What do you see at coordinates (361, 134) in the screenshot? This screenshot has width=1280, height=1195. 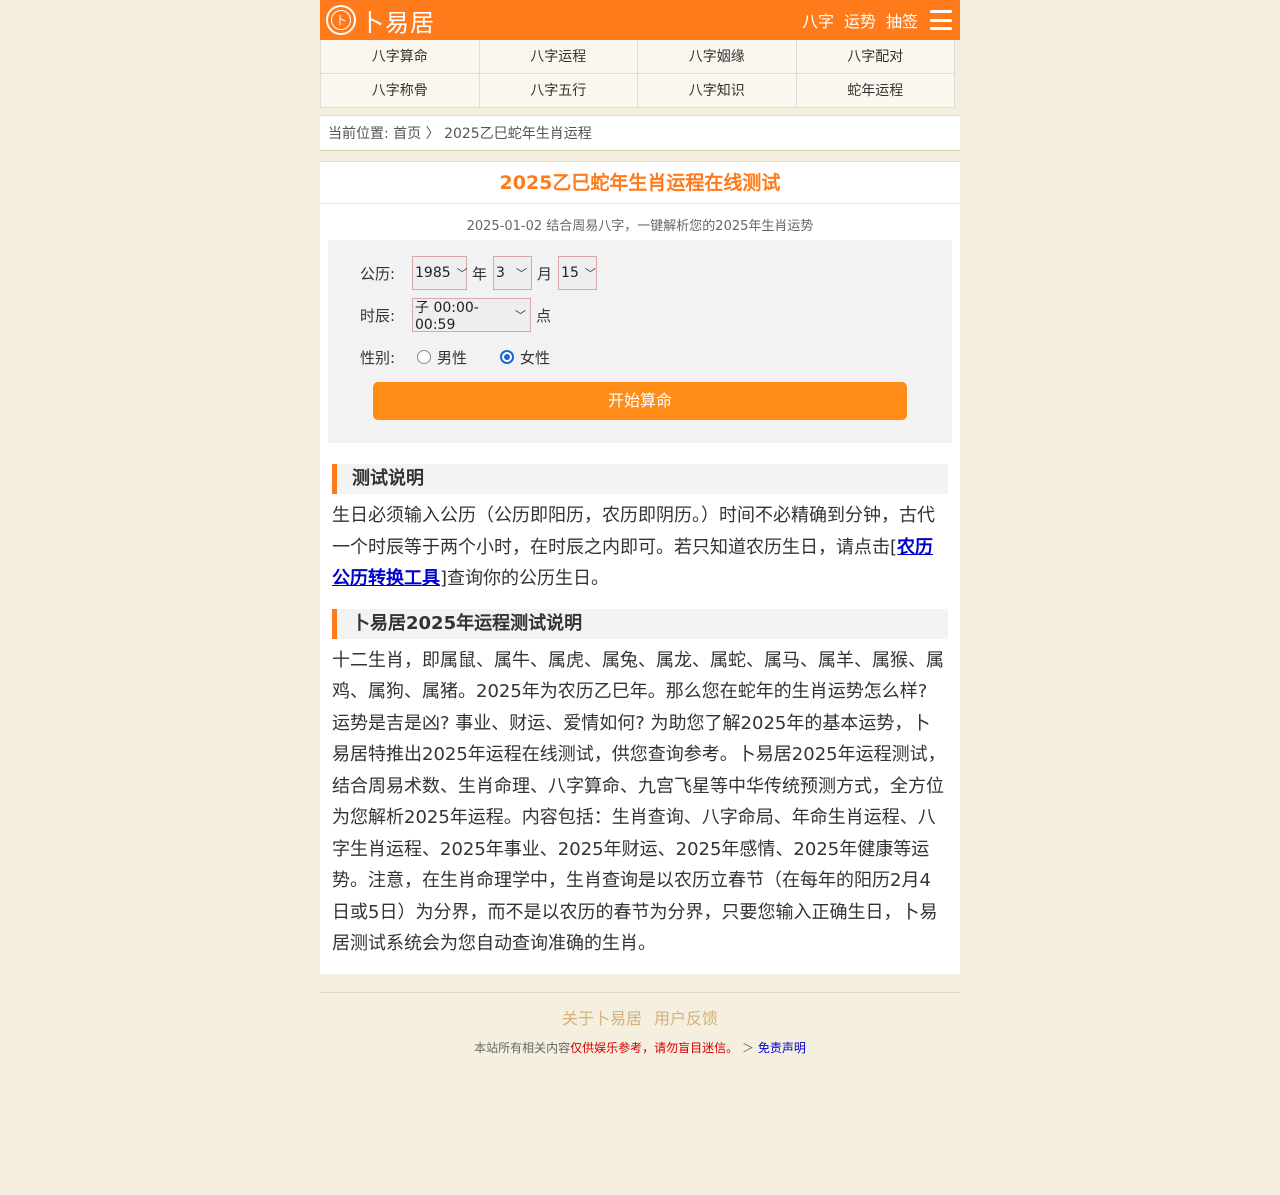 I see `breadcrumb-prefix: 当前位置:` at bounding box center [361, 134].